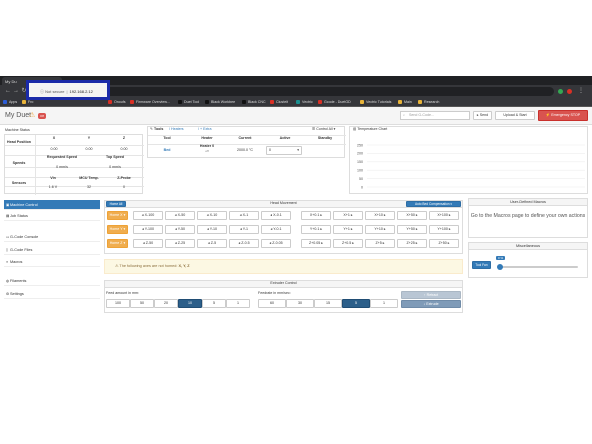 Image resolution: width=592 pixels, height=444 pixels. I want to click on jog-button: X+50 ▸, so click(412, 215).